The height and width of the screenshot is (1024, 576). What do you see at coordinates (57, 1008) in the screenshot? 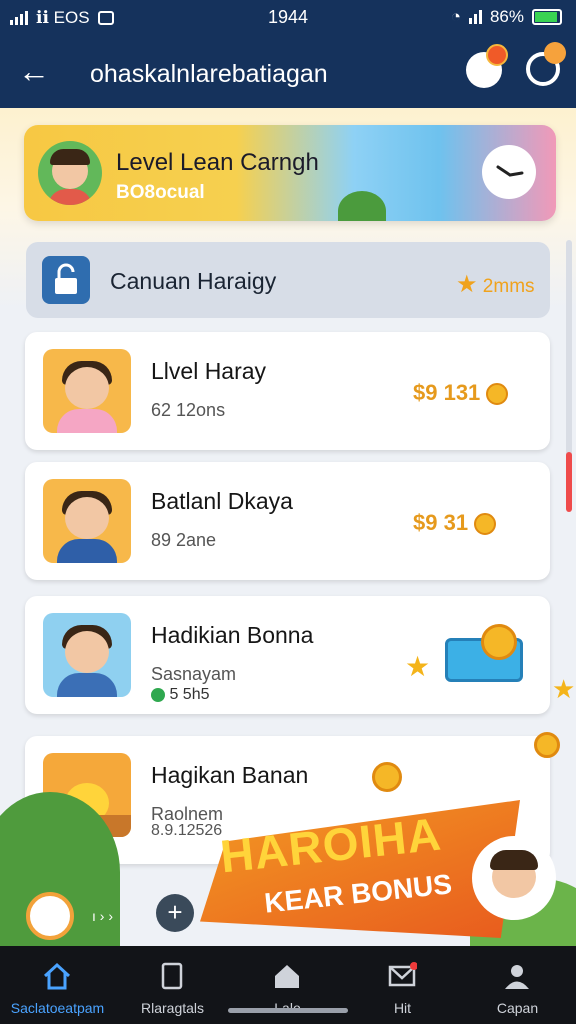
I see `nav-label: Saclatoeatpam` at bounding box center [57, 1008].